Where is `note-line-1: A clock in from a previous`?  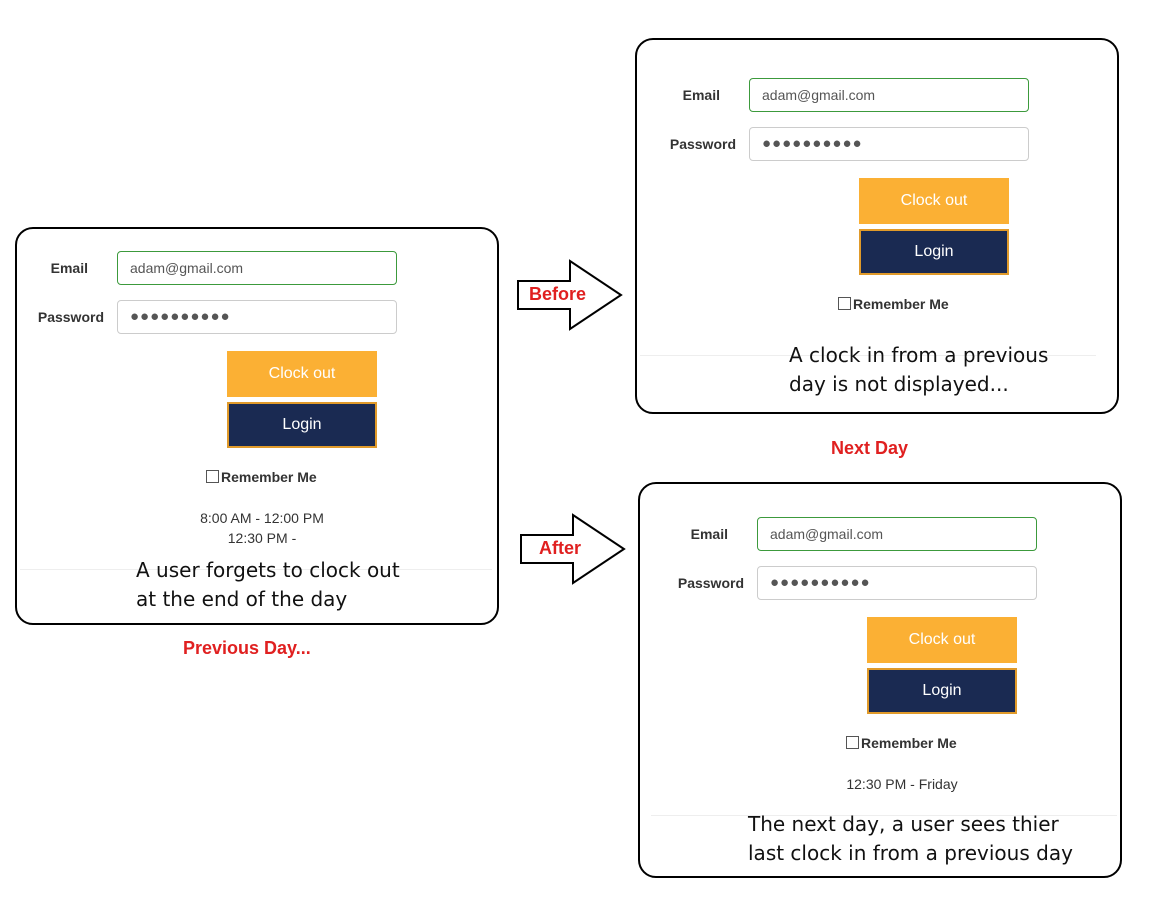 note-line-1: A clock in from a previous is located at coordinates (919, 355).